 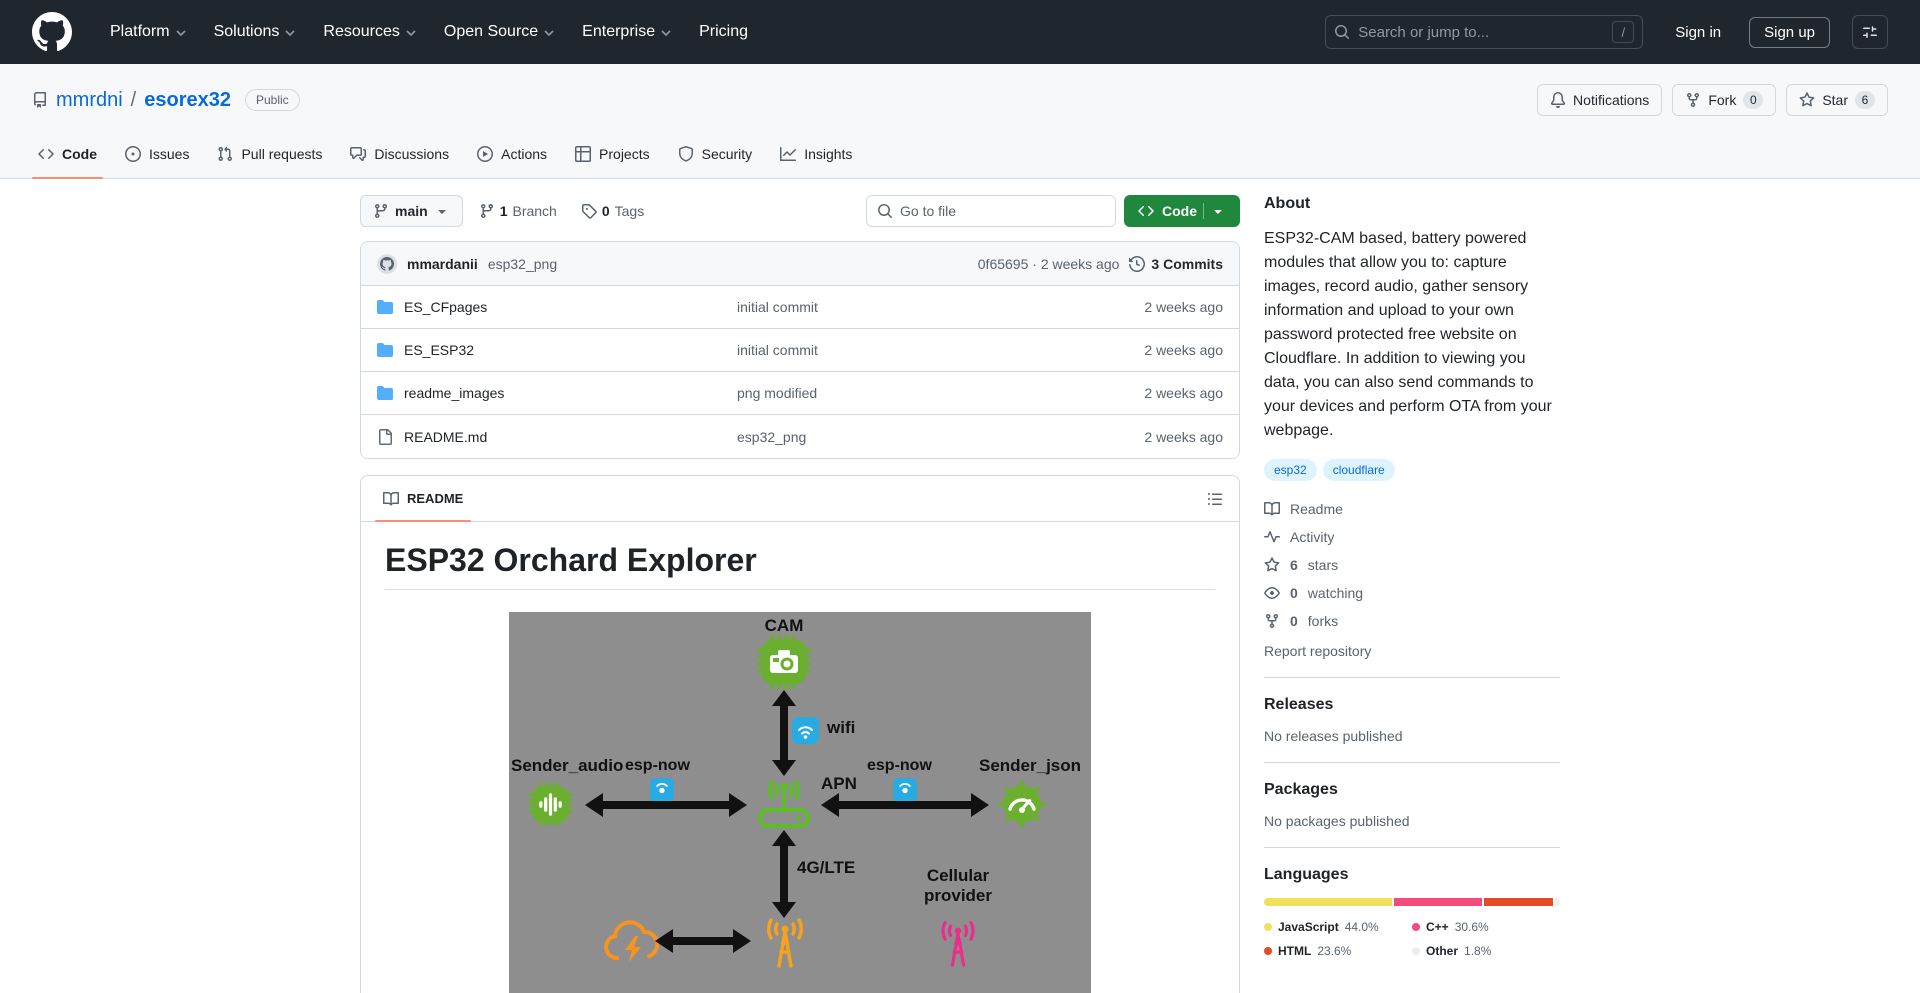 What do you see at coordinates (1338, 927) in the screenshot?
I see `language-javascript: JavaScript 44.0%` at bounding box center [1338, 927].